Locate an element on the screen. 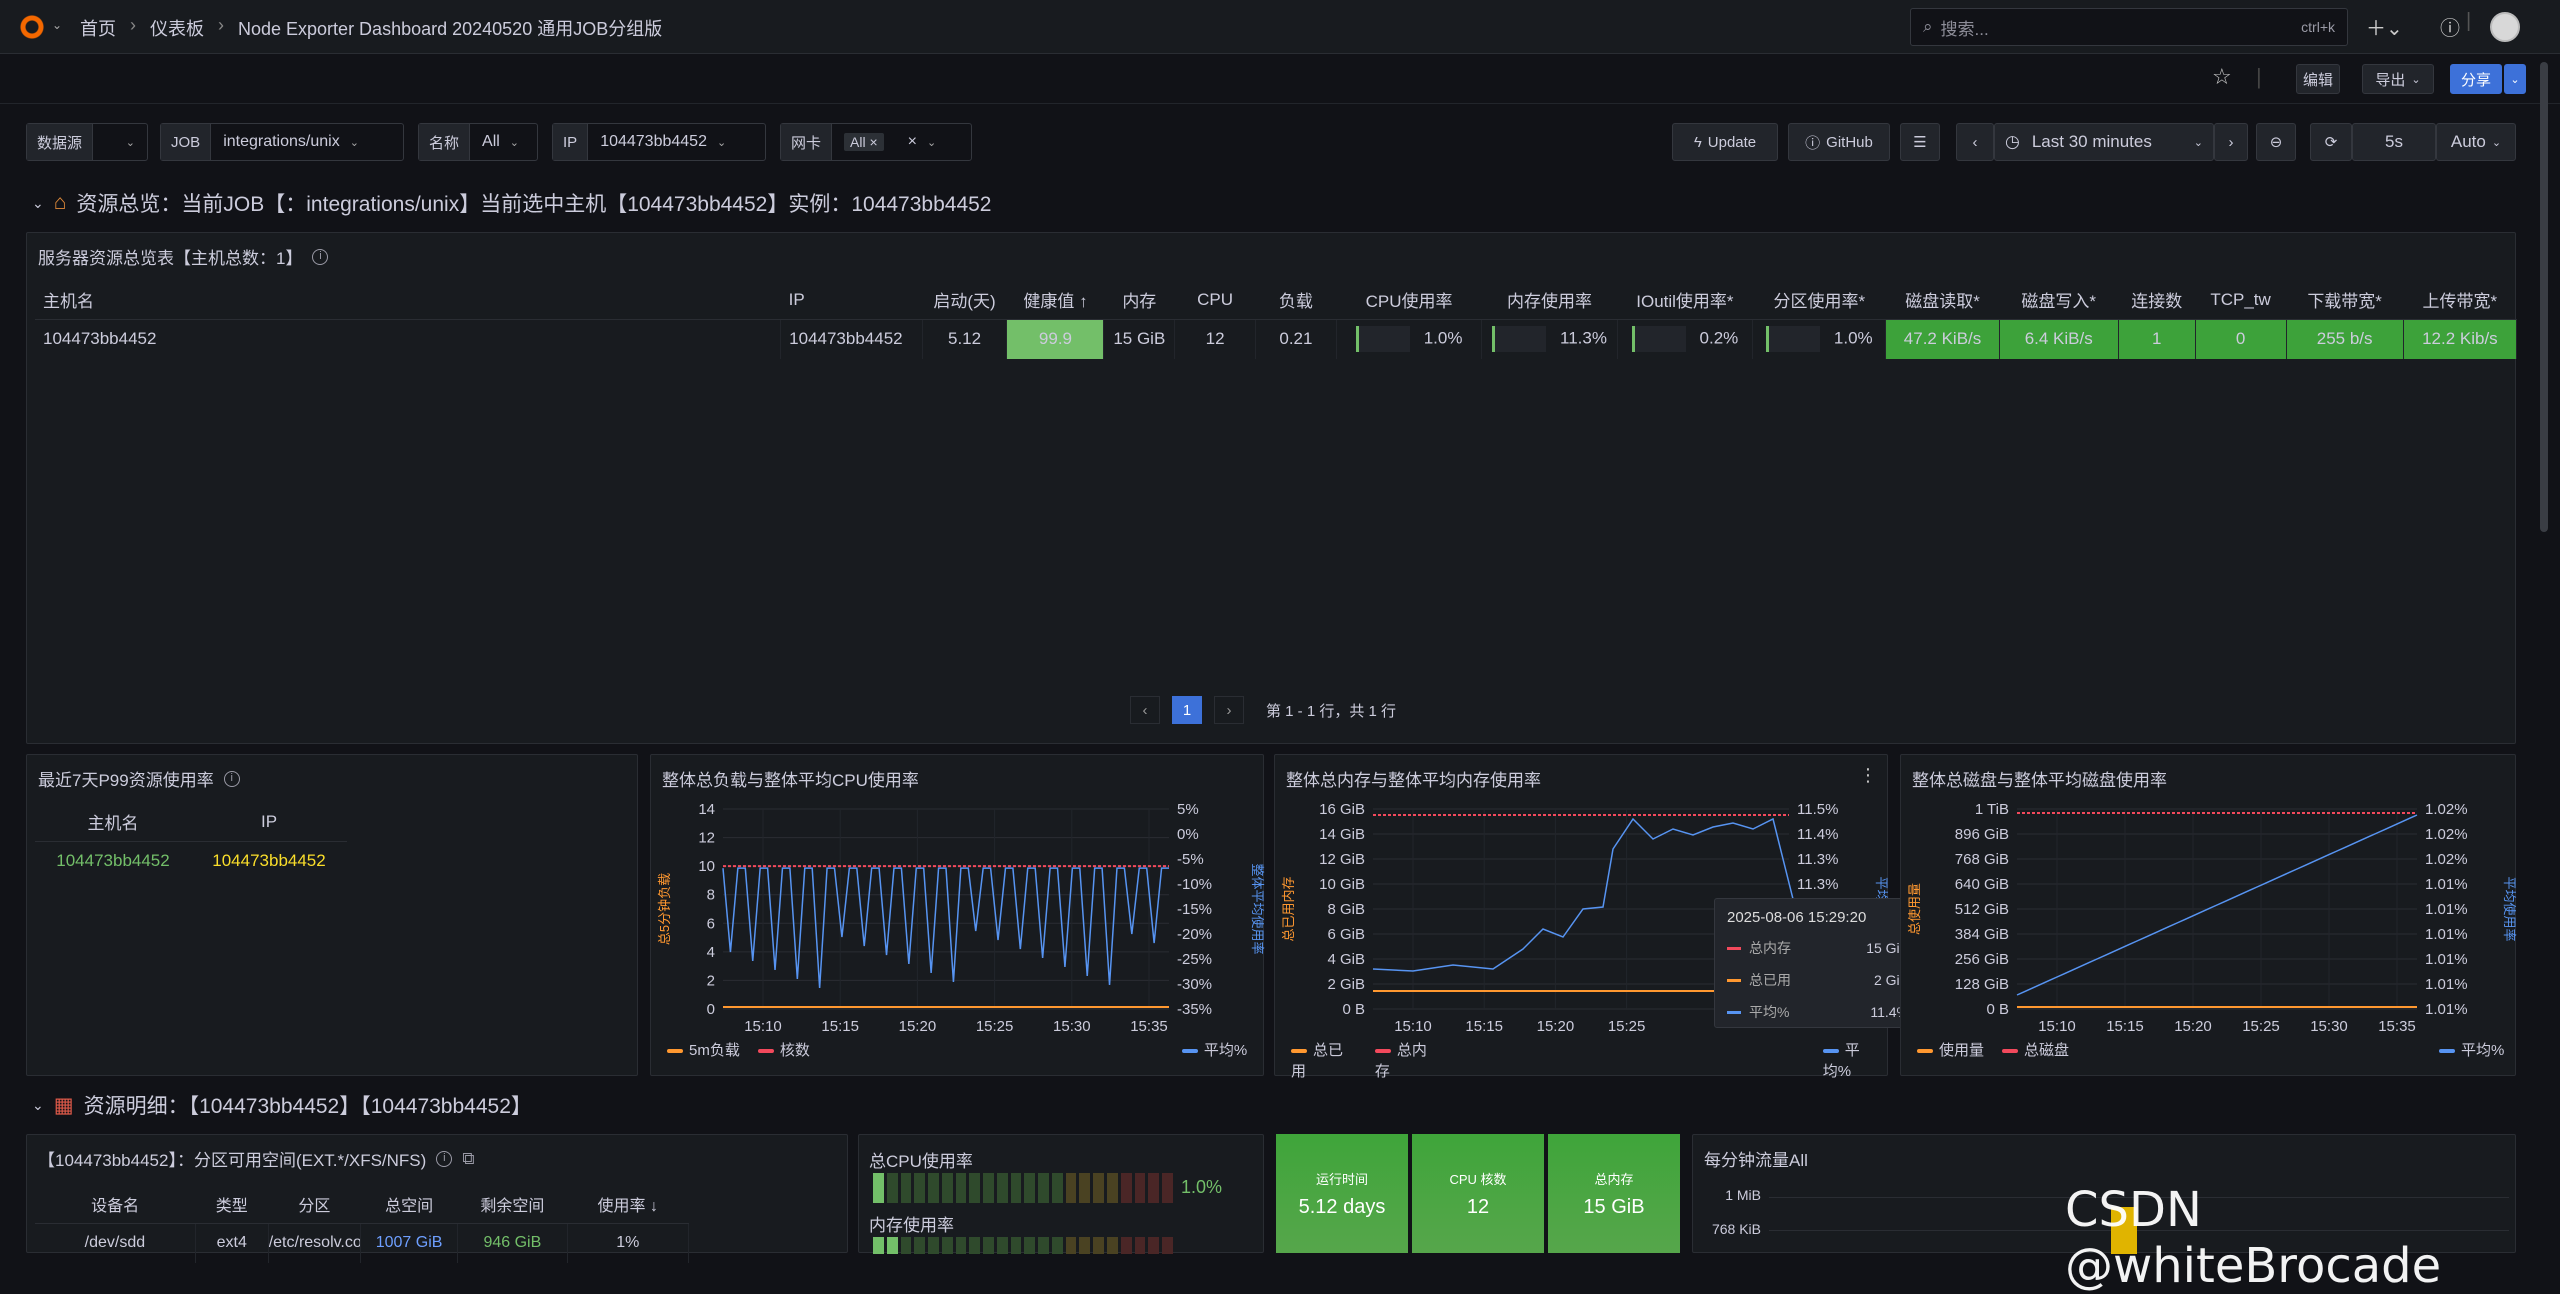 This screenshot has height=1294, width=2560. table-row: 104473bb4452 104473bb4452 is located at coordinates (191, 861).